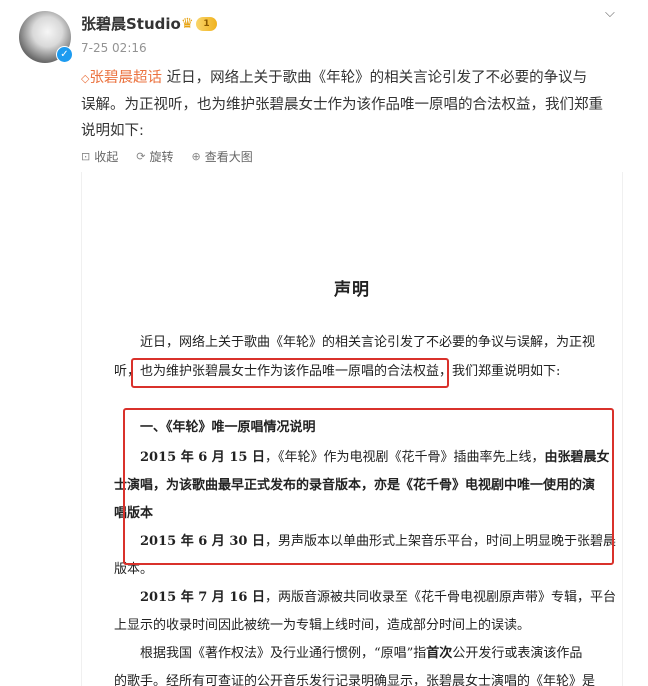 This screenshot has height=686, width=648. Describe the element at coordinates (440, 597) in the screenshot. I see `doc-p3-line1-b: ，两版音源被共同收录至《花千骨电视剧原声带》专辑，平台` at that location.